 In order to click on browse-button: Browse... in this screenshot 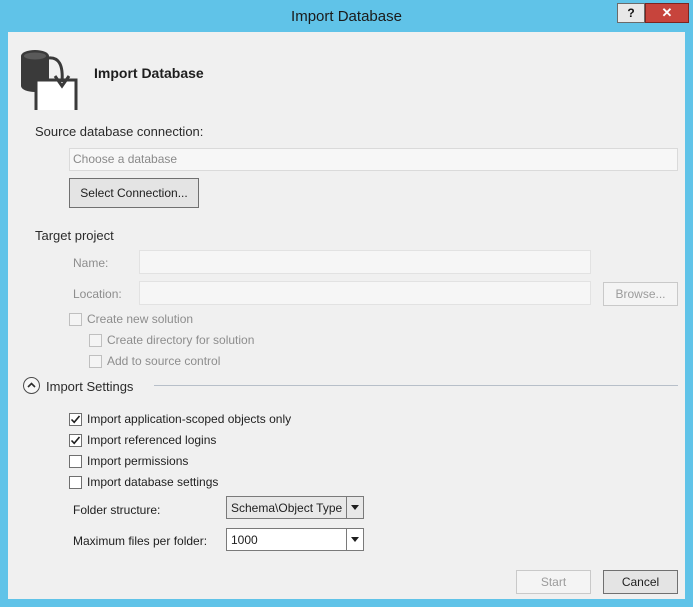, I will do `click(640, 294)`.